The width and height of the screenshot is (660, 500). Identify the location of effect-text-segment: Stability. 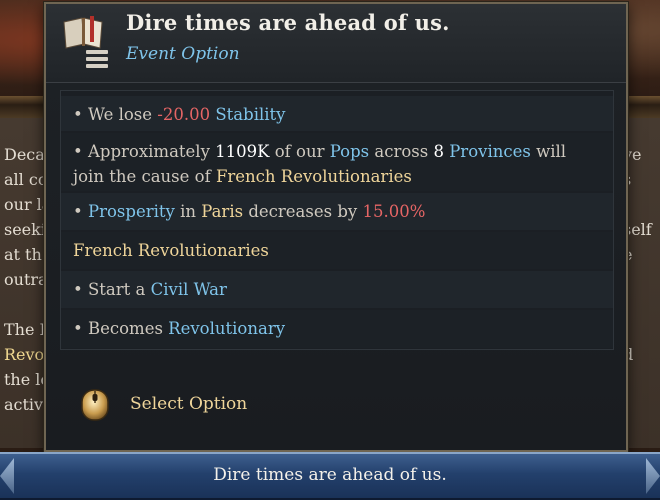
(250, 114).